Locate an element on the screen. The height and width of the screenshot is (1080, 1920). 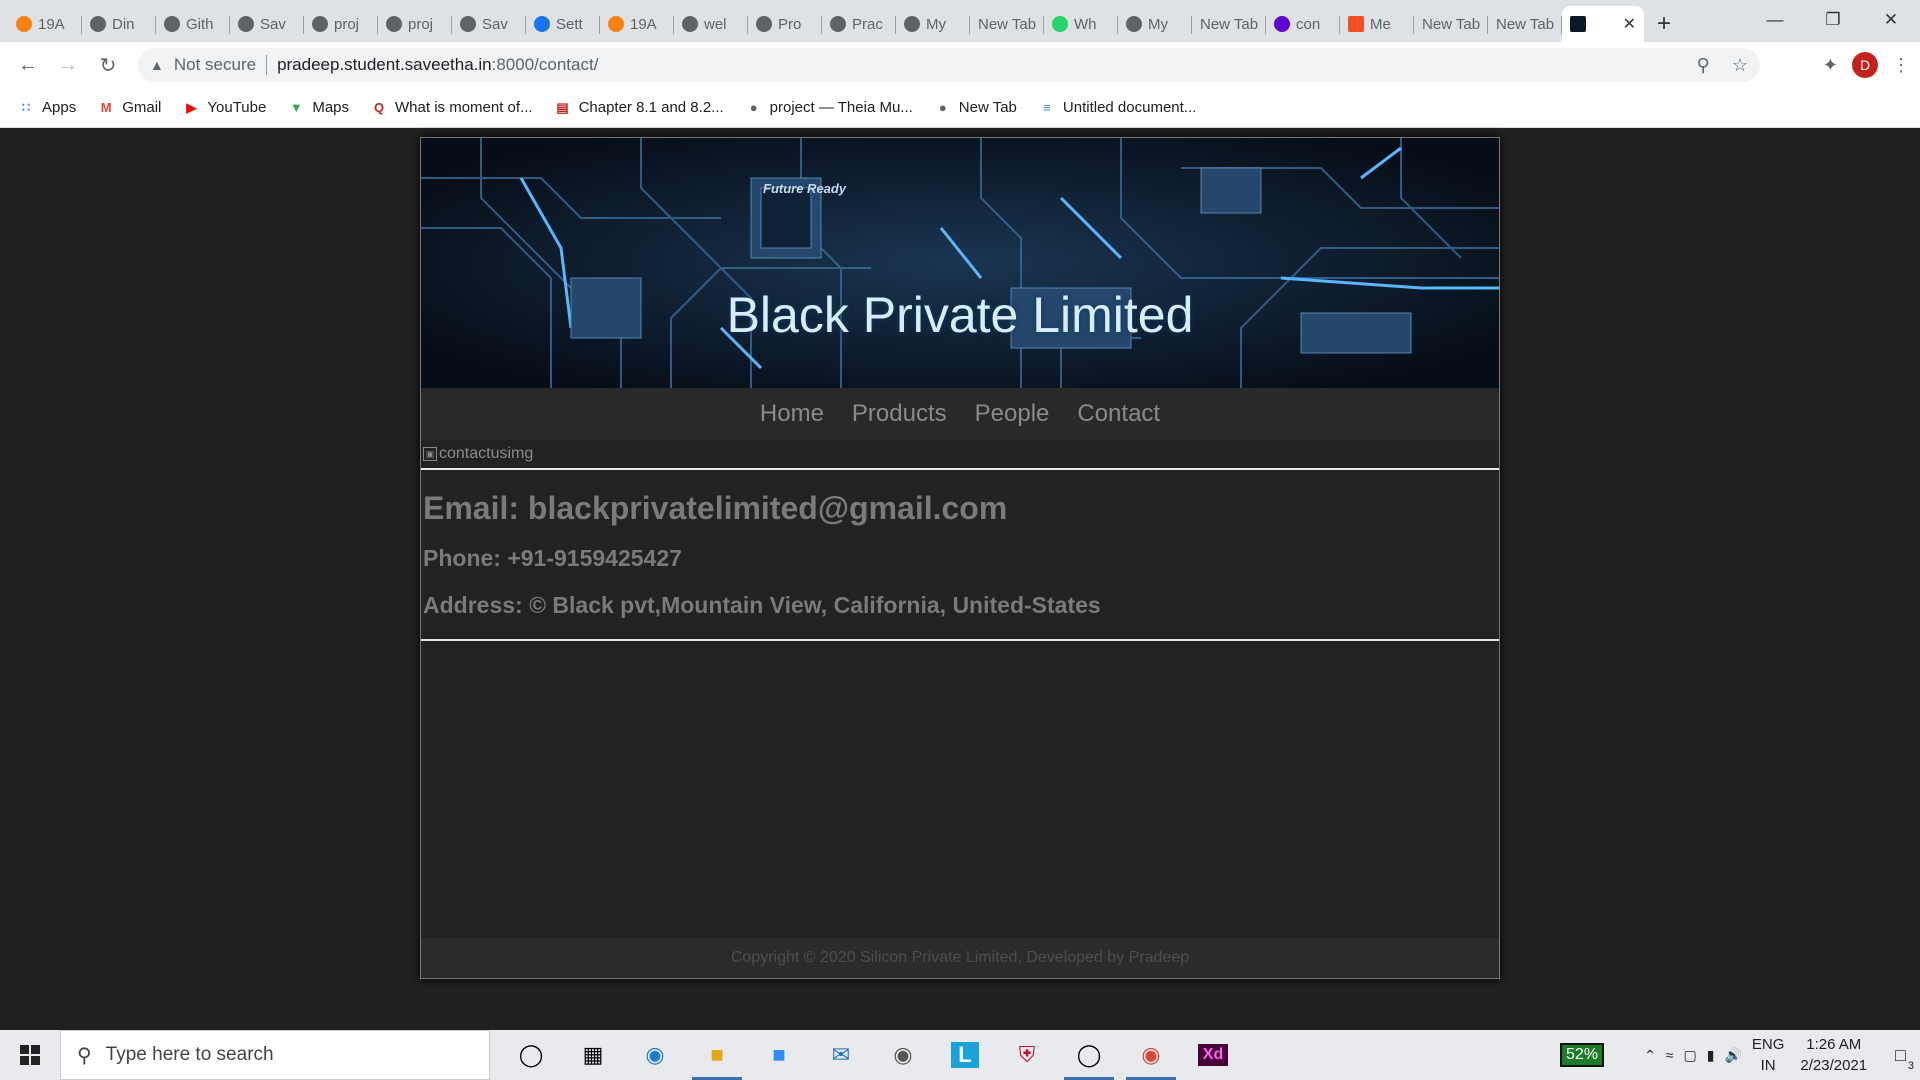
close-tab-icon: ✕ is located at coordinates (1629, 24).